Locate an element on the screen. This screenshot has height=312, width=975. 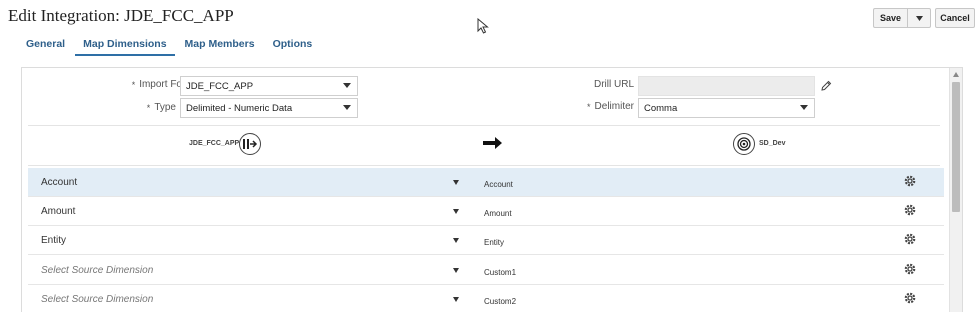
target-dimension: Custom1 is located at coordinates (500, 272).